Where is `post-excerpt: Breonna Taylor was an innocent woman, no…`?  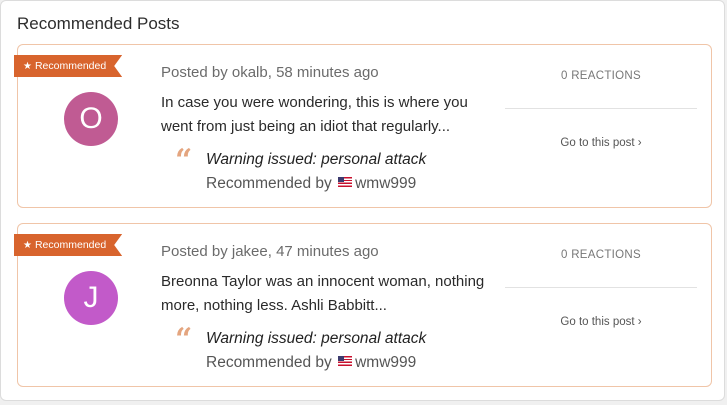 post-excerpt: Breonna Taylor was an innocent woman, no… is located at coordinates (330, 294).